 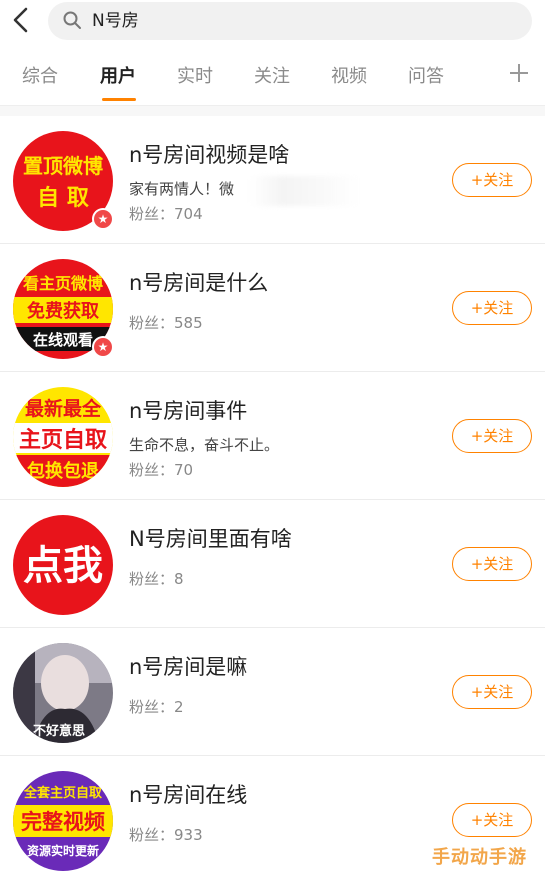 I want to click on avatar-text: 点我, so click(x=63, y=566).